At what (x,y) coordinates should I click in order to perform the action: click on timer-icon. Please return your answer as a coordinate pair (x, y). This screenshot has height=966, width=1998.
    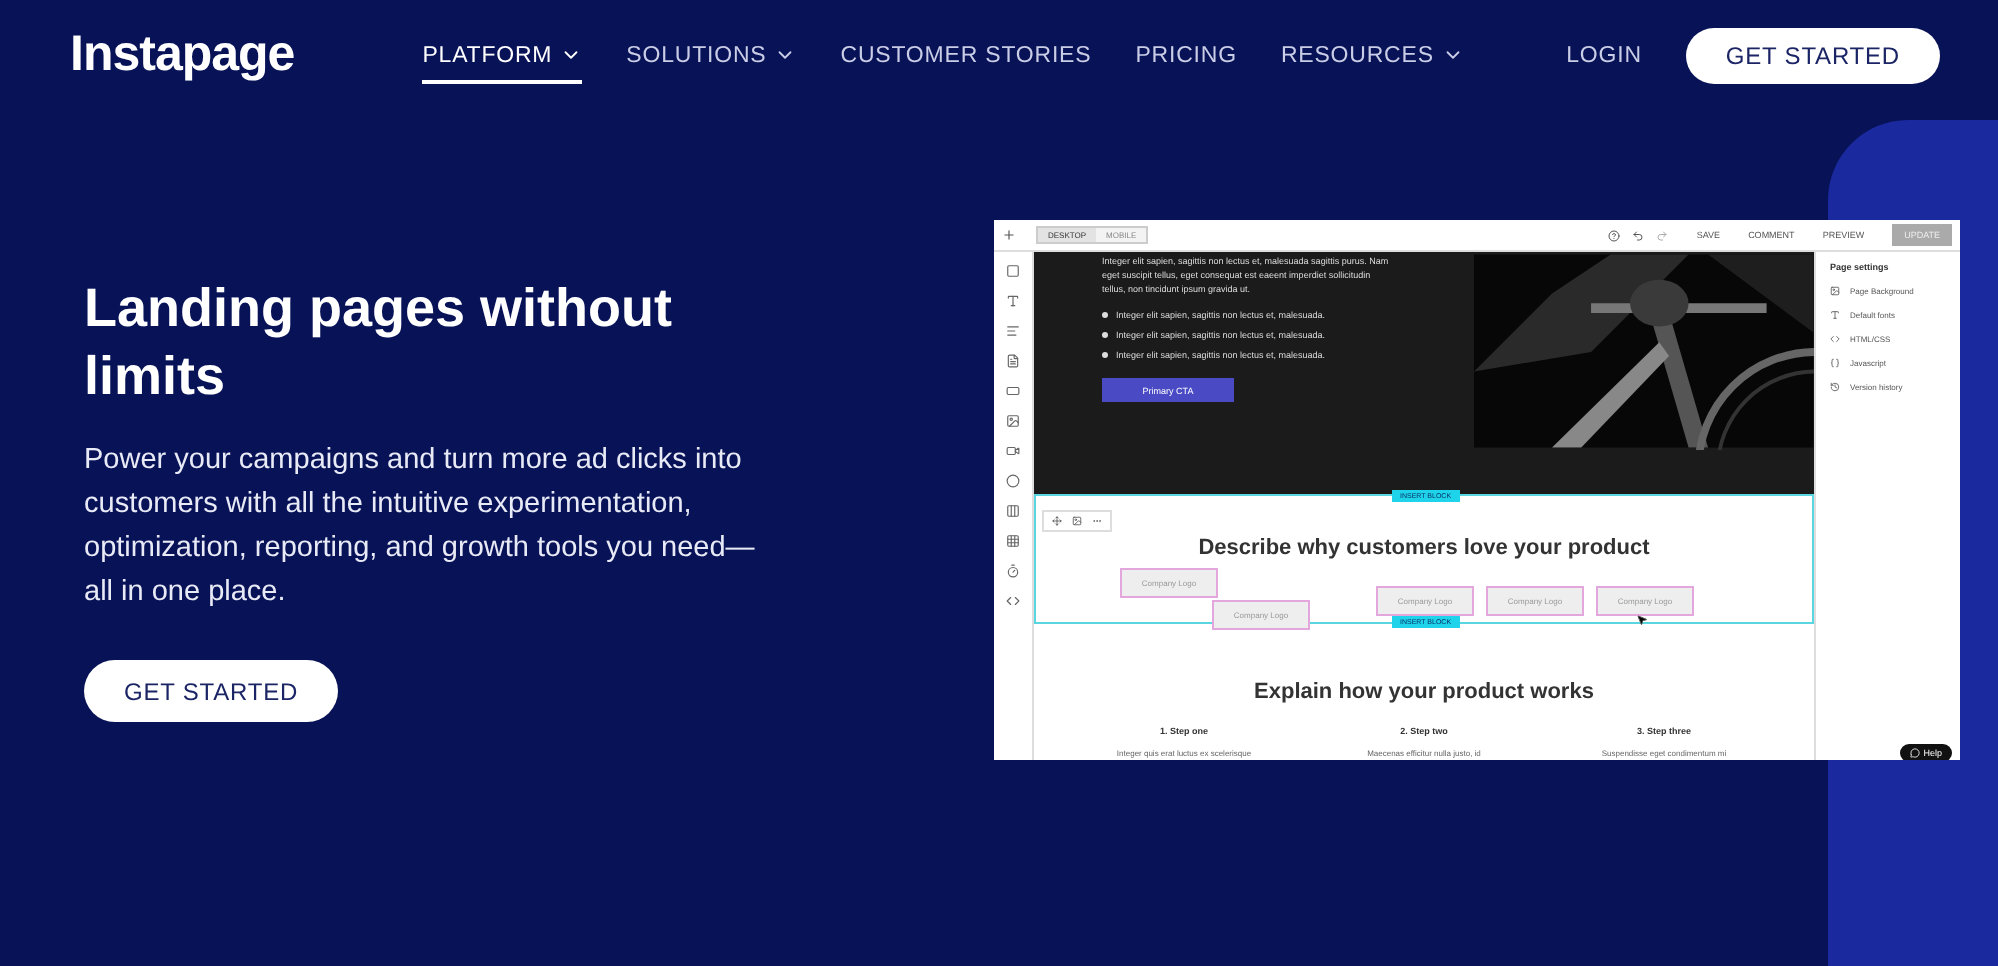
    Looking at the image, I should click on (1013, 571).